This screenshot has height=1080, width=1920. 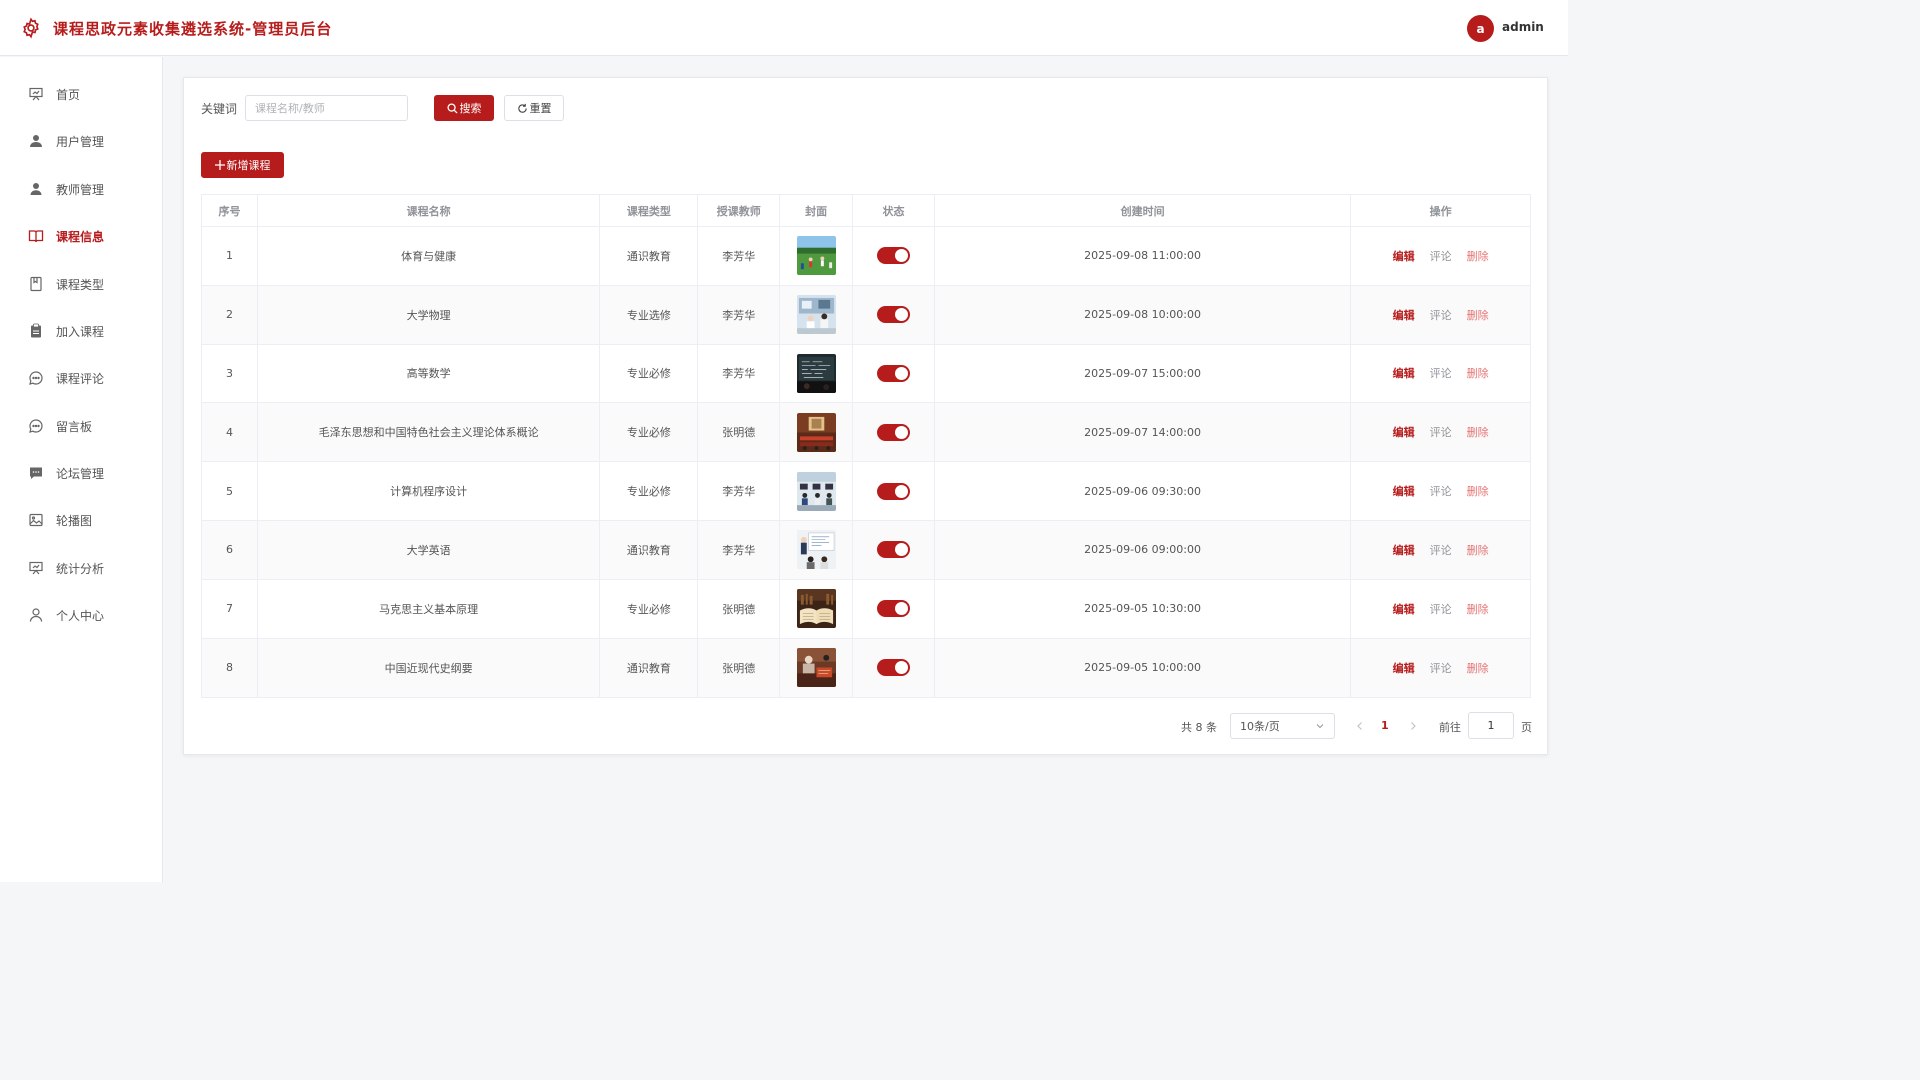 I want to click on table-row: 6 大学英语 通识教育 李芳华 2025-09-06 09:00:00 编辑 评论 删除, so click(x=866, y=550).